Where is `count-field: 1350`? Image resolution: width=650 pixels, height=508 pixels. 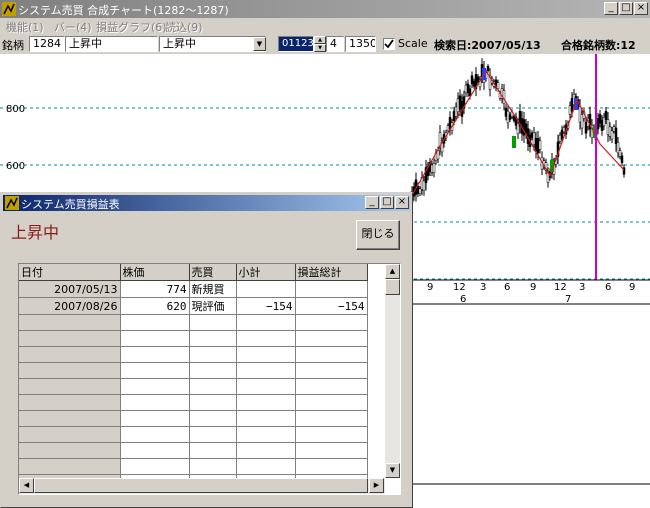 count-field: 1350 is located at coordinates (360, 44).